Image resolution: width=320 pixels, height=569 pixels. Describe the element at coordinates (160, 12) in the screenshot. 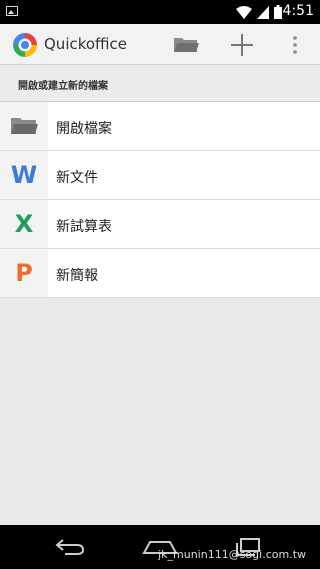

I see `status-bar: 4:51` at that location.